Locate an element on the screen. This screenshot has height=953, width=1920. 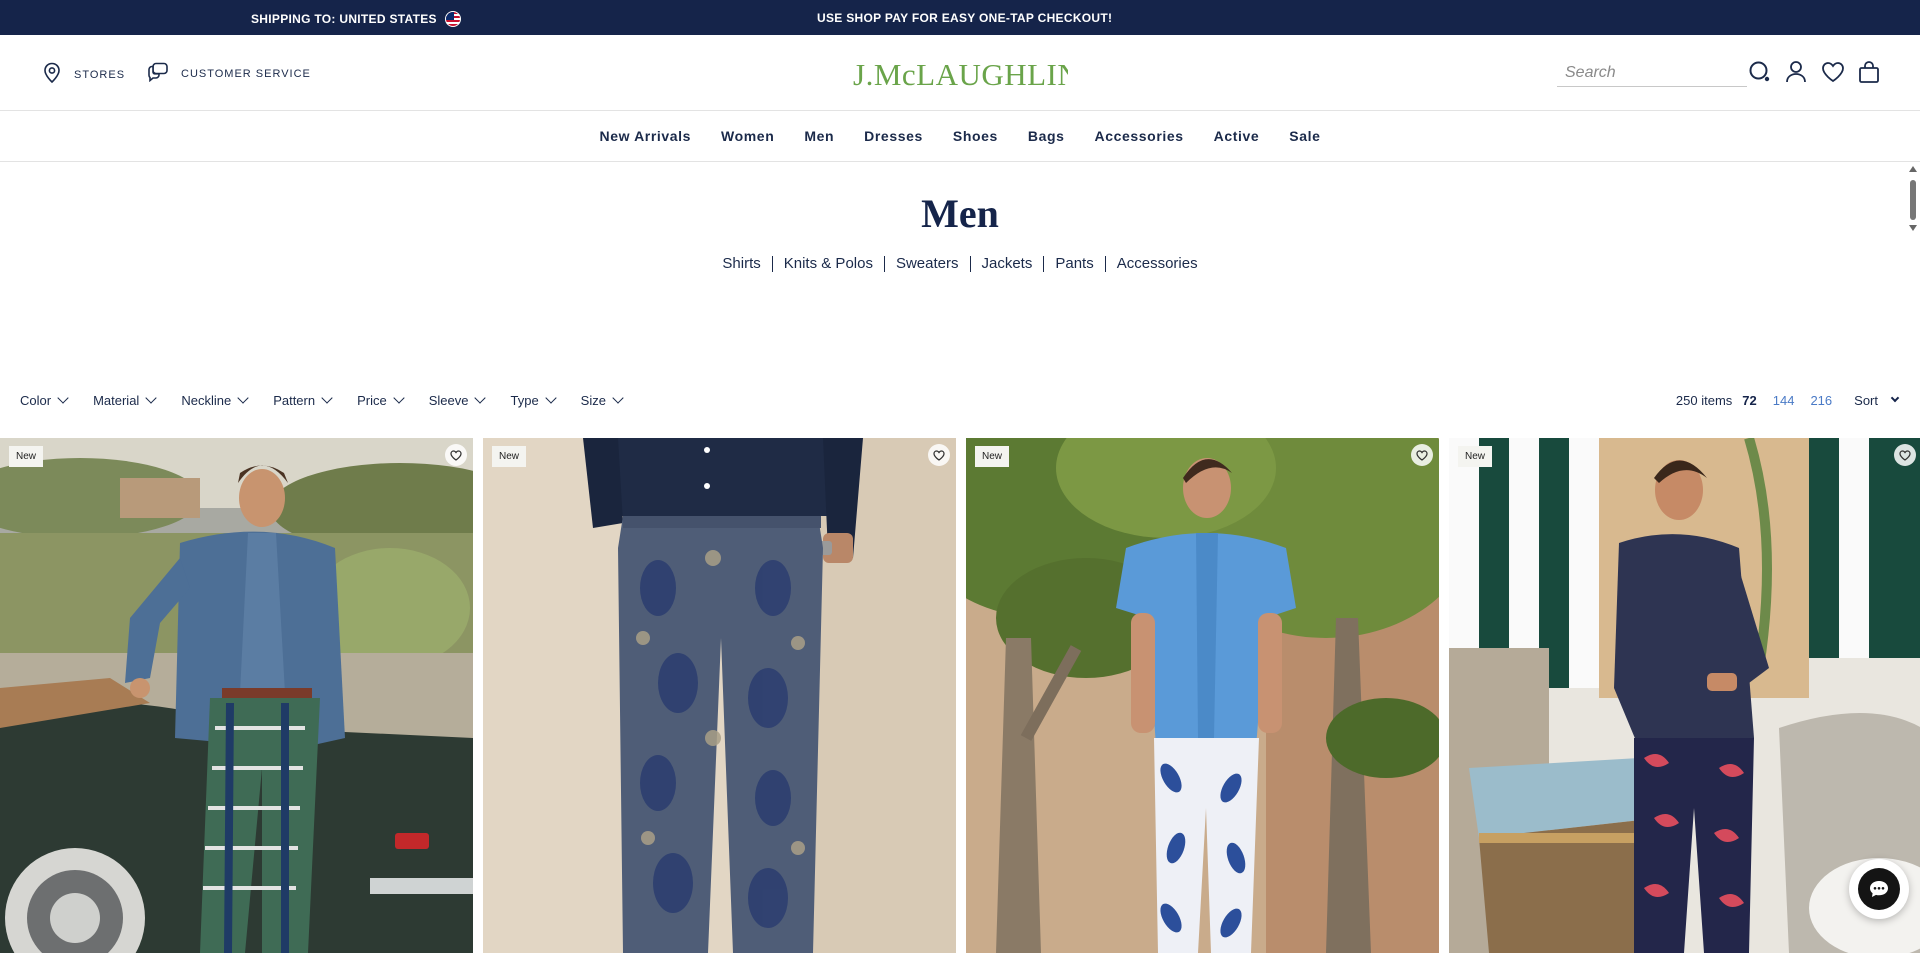
filter-label: Pattern is located at coordinates (294, 400).